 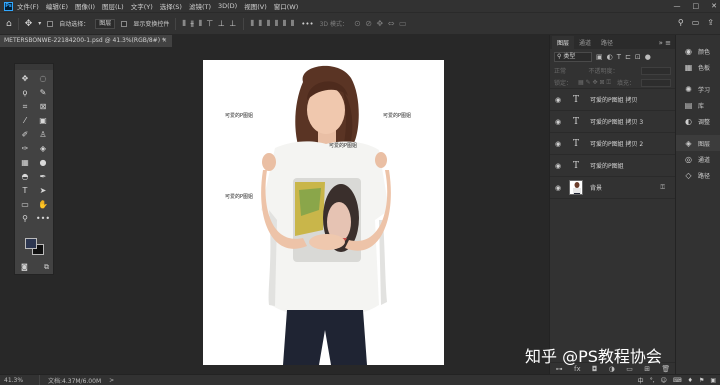 I want to click on tray-item: ⚑, so click(x=701, y=380).